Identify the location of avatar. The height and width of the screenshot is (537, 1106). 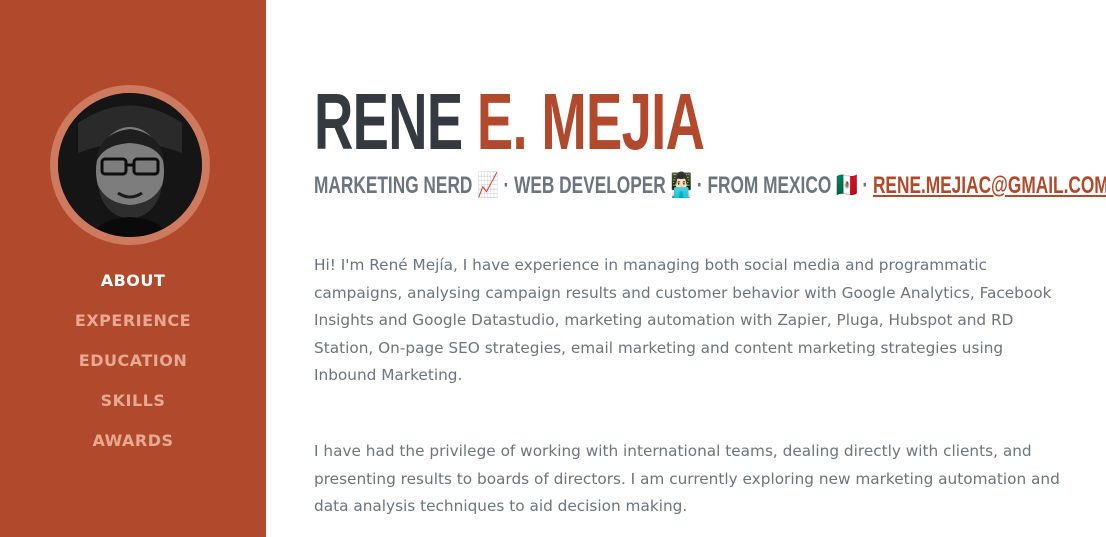
(130, 165).